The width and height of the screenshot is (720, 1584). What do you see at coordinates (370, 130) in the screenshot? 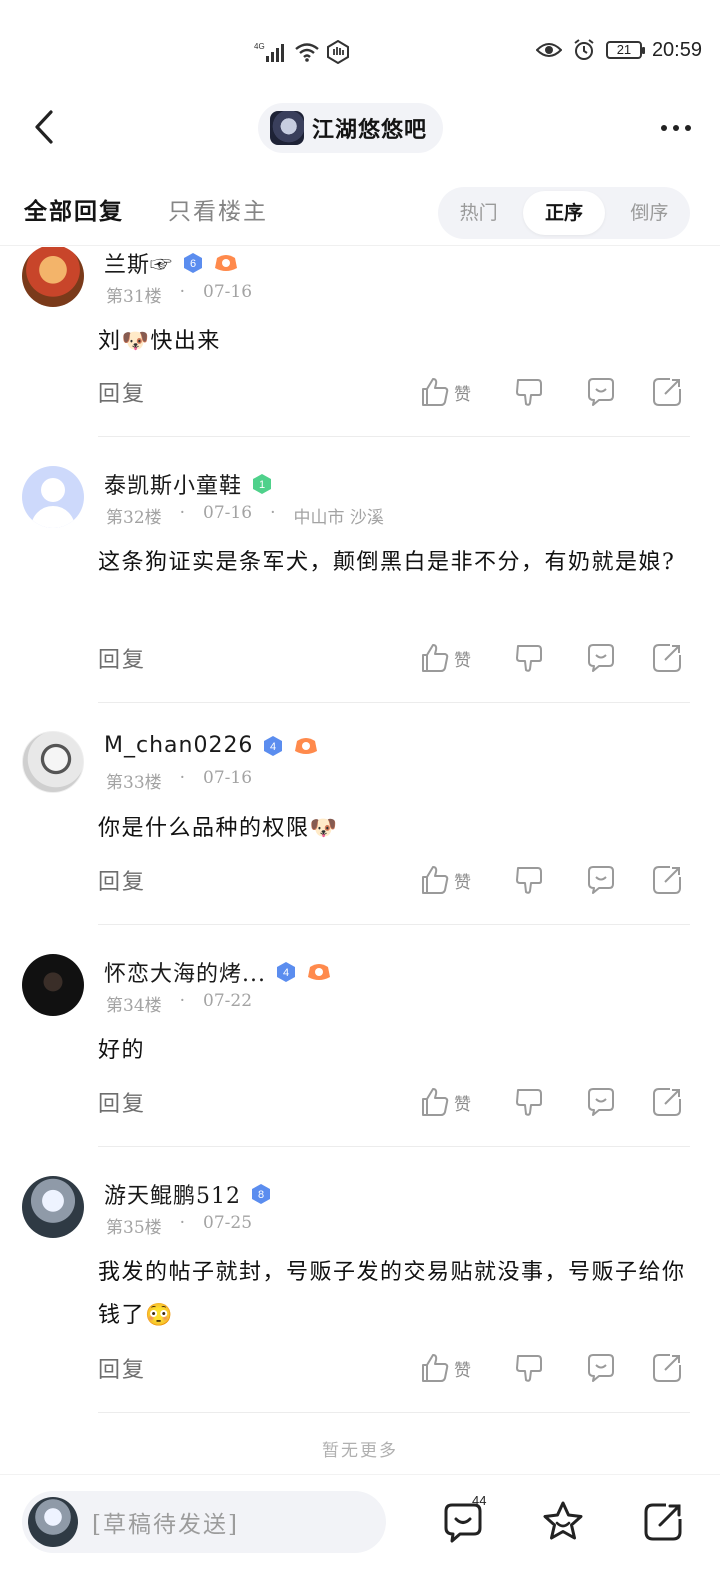
I see `forum-name: 江湖悠悠吧` at bounding box center [370, 130].